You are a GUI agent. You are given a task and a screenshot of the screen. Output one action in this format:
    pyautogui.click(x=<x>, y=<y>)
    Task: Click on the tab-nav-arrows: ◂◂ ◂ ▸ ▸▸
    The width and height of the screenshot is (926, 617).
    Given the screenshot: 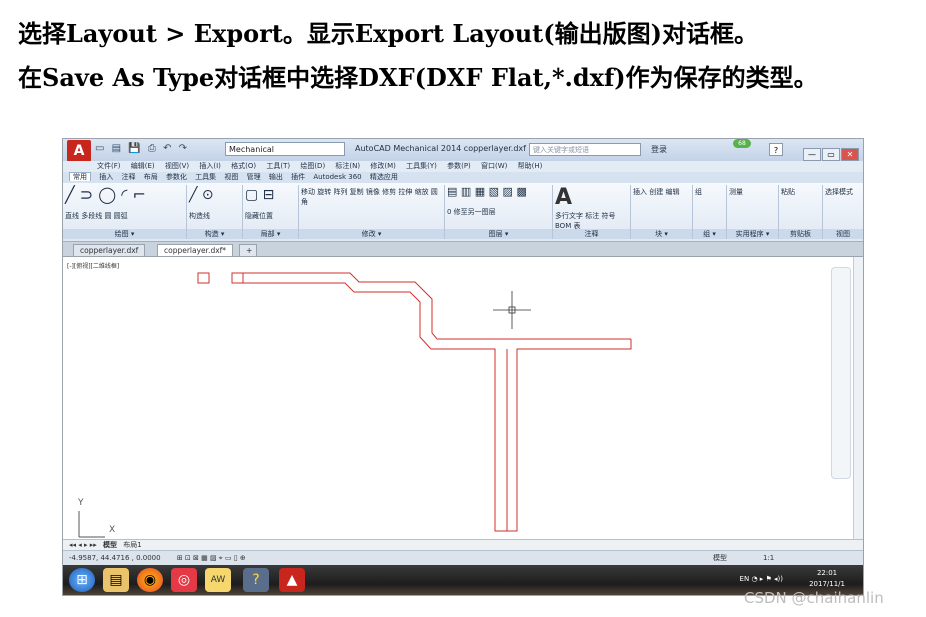 What is the action you would take?
    pyautogui.click(x=83, y=545)
    